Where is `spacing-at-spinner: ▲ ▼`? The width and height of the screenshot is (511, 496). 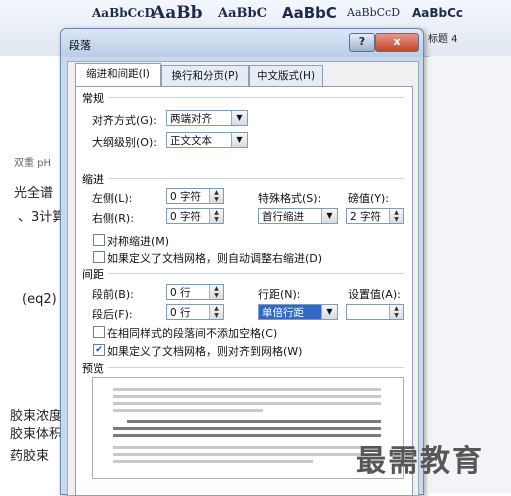
spacing-at-spinner: ▲ ▼ is located at coordinates (375, 312).